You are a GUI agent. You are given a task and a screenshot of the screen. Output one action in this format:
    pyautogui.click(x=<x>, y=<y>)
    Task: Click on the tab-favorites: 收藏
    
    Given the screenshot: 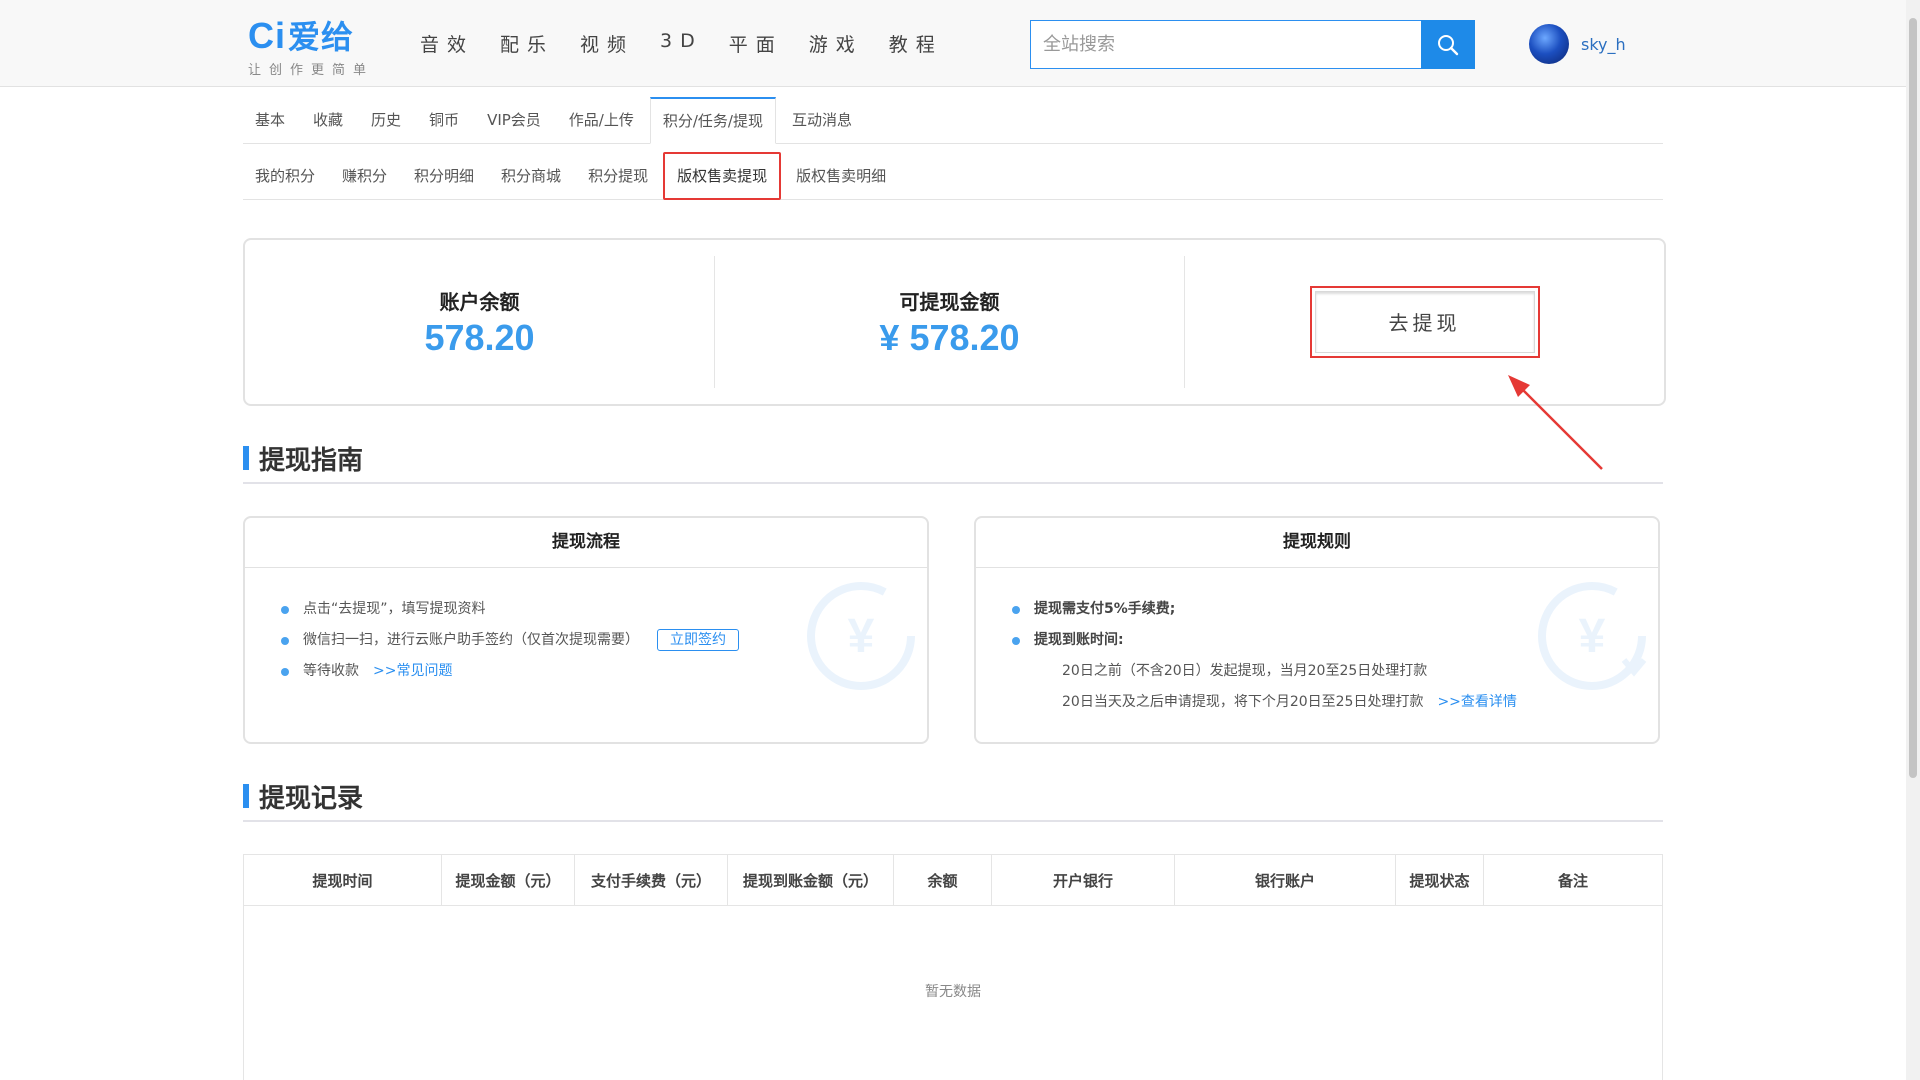 What is the action you would take?
    pyautogui.click(x=328, y=120)
    